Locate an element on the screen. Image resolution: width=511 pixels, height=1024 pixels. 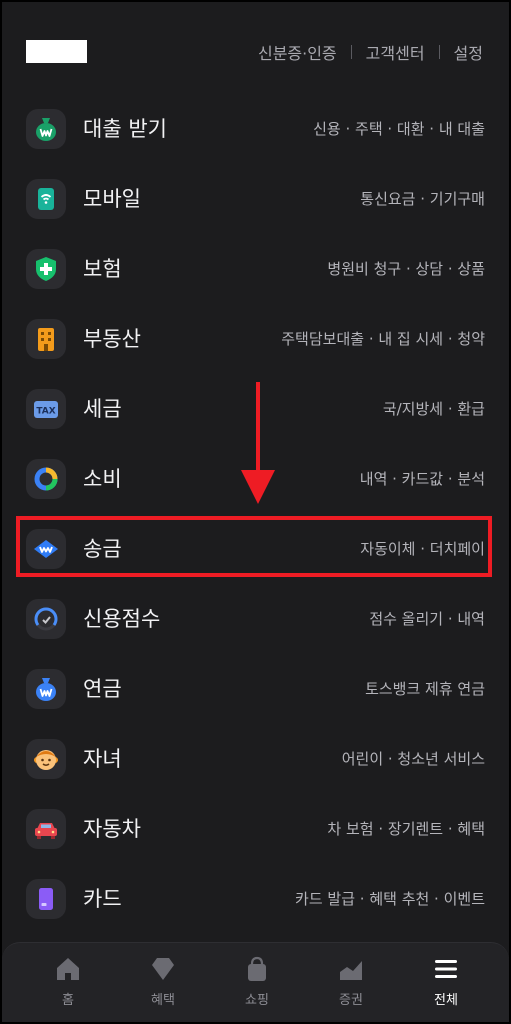
menu-item-loan: 대출 받기 신용 · 주택 · 대환 · 내 대출 is located at coordinates (255, 129).